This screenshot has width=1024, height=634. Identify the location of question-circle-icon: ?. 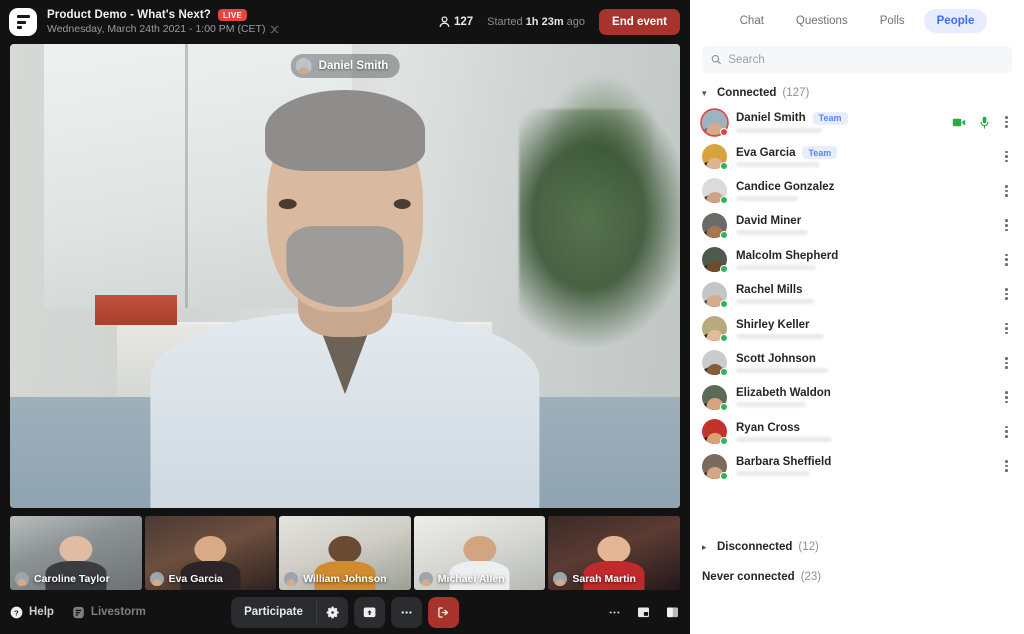
(16, 612).